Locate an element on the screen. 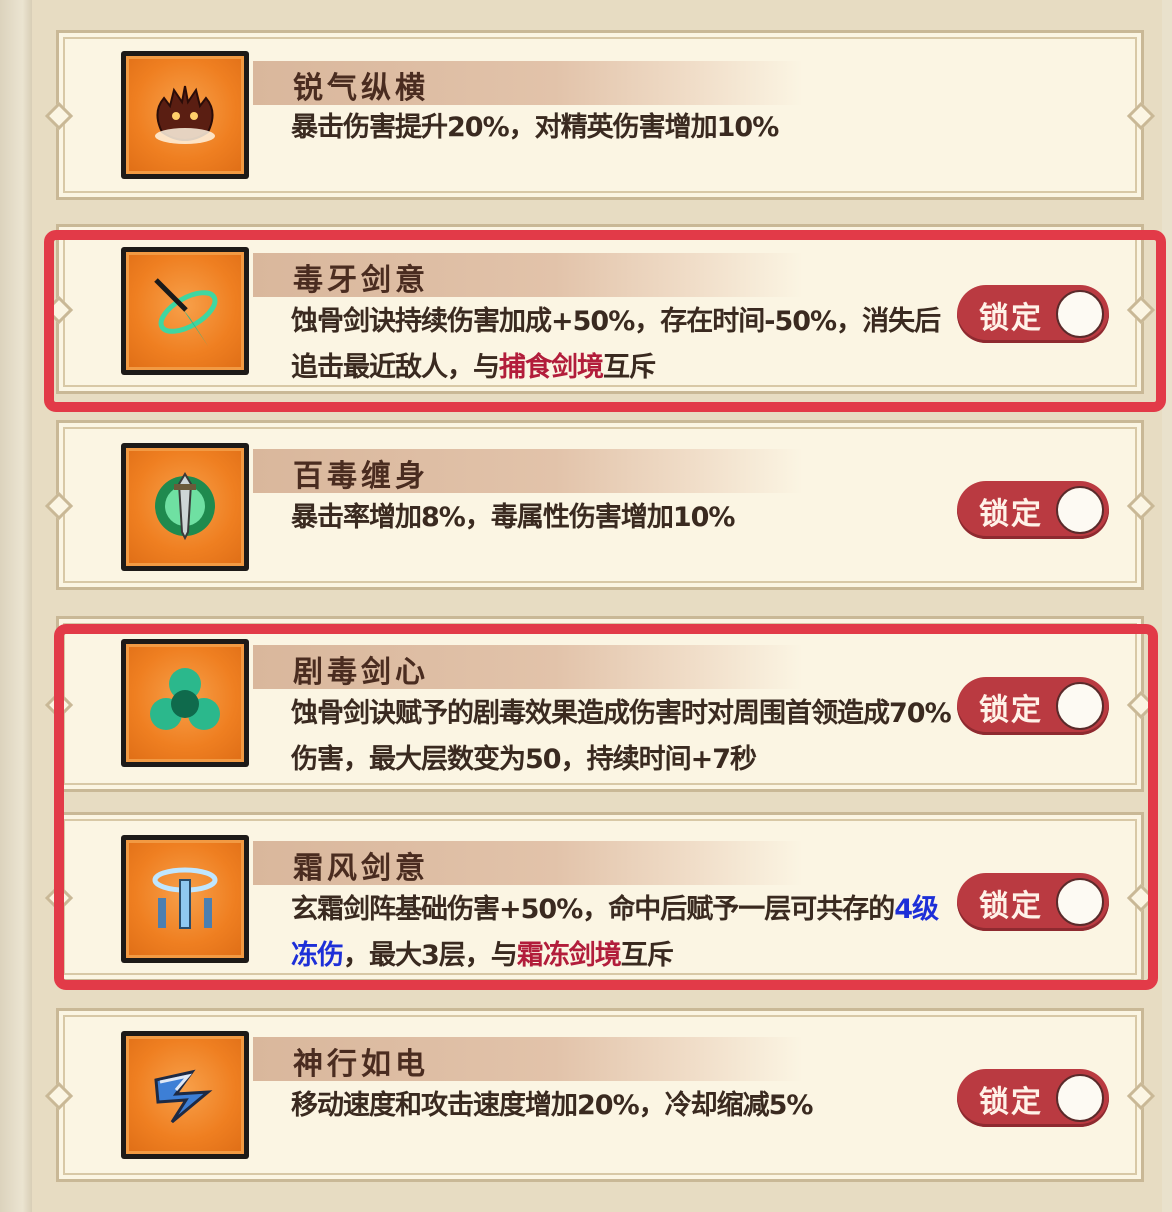 This screenshot has height=1212, width=1172. demon-head-icon is located at coordinates (185, 114).